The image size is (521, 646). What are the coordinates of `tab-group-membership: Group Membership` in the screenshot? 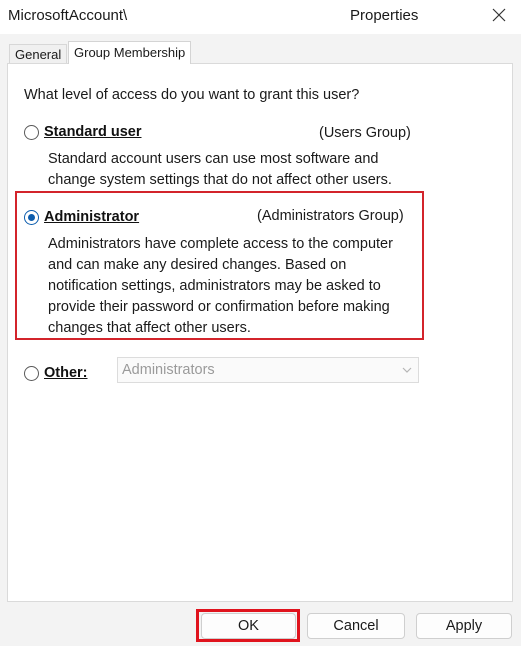 It's located at (130, 52).